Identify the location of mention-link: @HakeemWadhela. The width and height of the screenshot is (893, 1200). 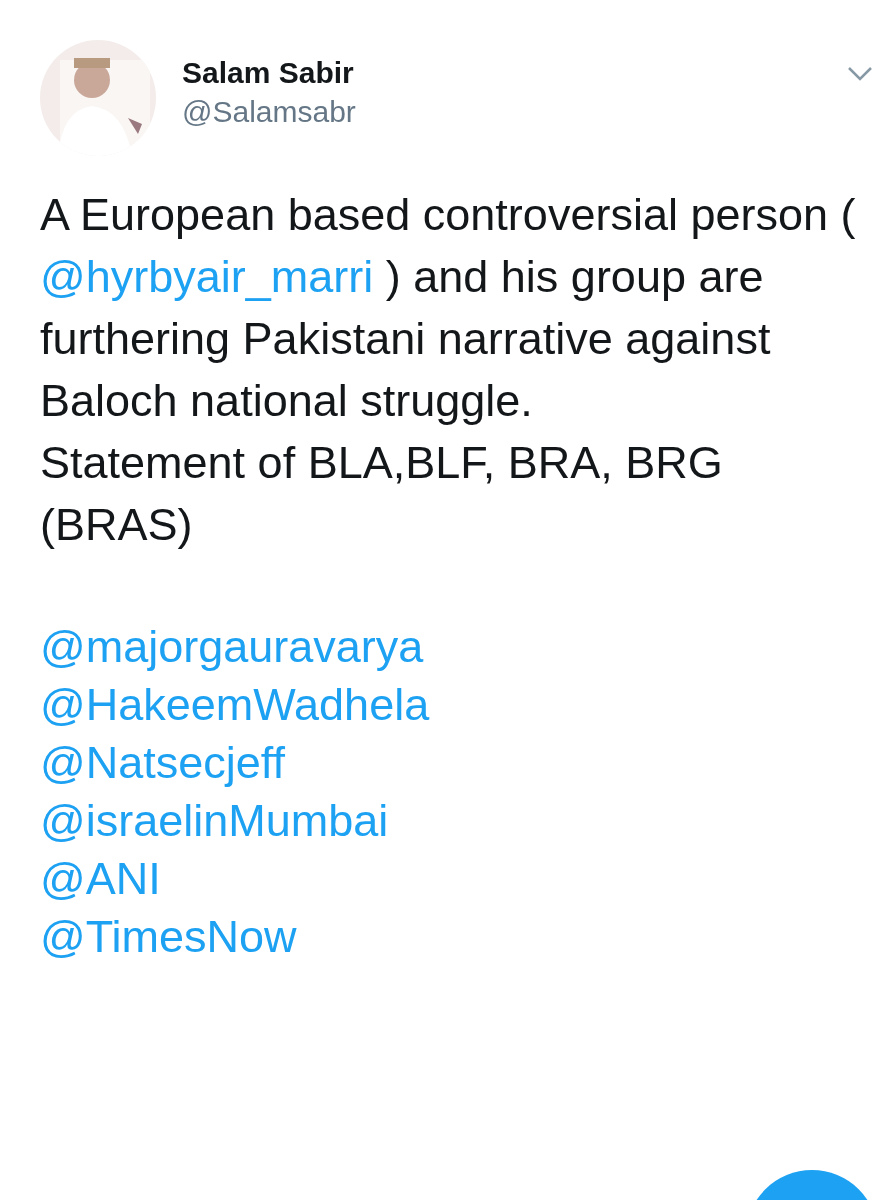
(235, 705).